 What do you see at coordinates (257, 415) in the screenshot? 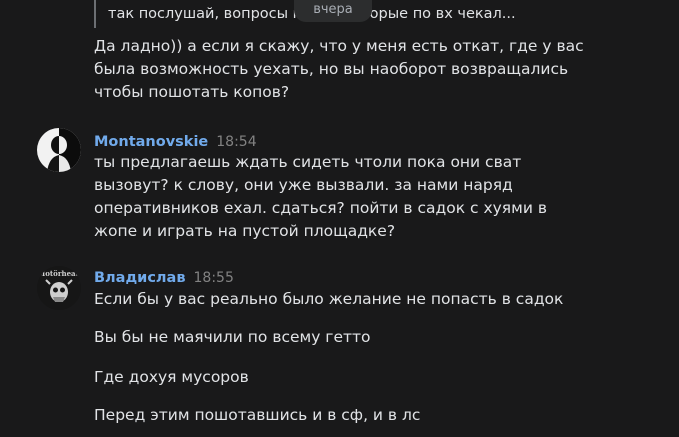
I see `message-text: Перед этим пошотавшись и в сф, и в лс` at bounding box center [257, 415].